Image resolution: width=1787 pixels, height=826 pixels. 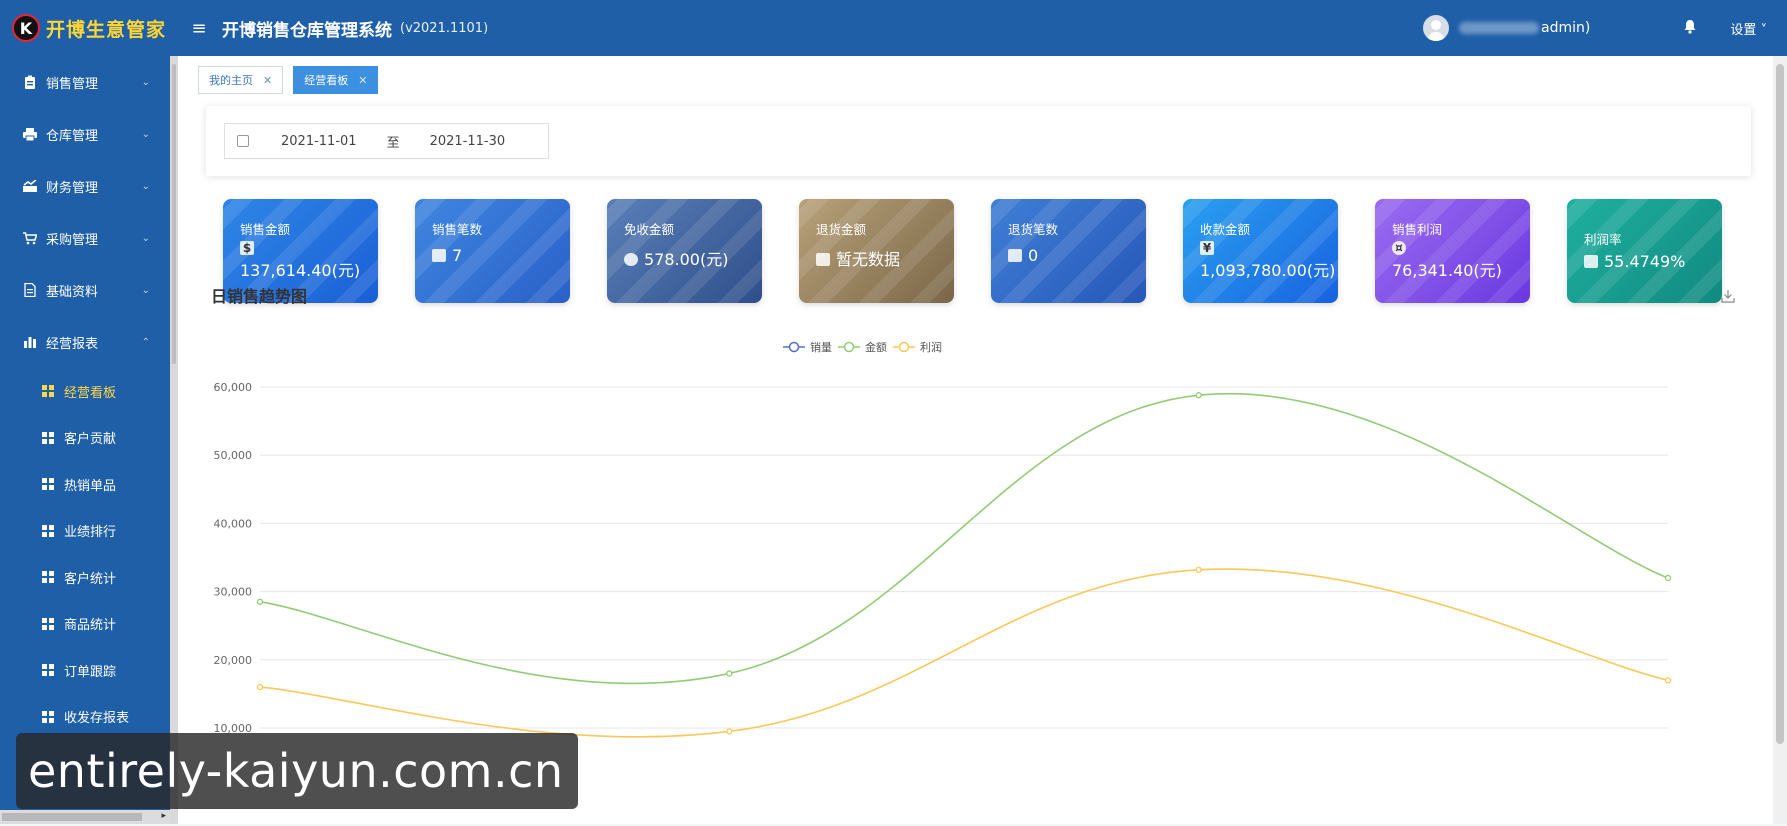 What do you see at coordinates (319, 141) in the screenshot?
I see `start-date: 2021-11-01` at bounding box center [319, 141].